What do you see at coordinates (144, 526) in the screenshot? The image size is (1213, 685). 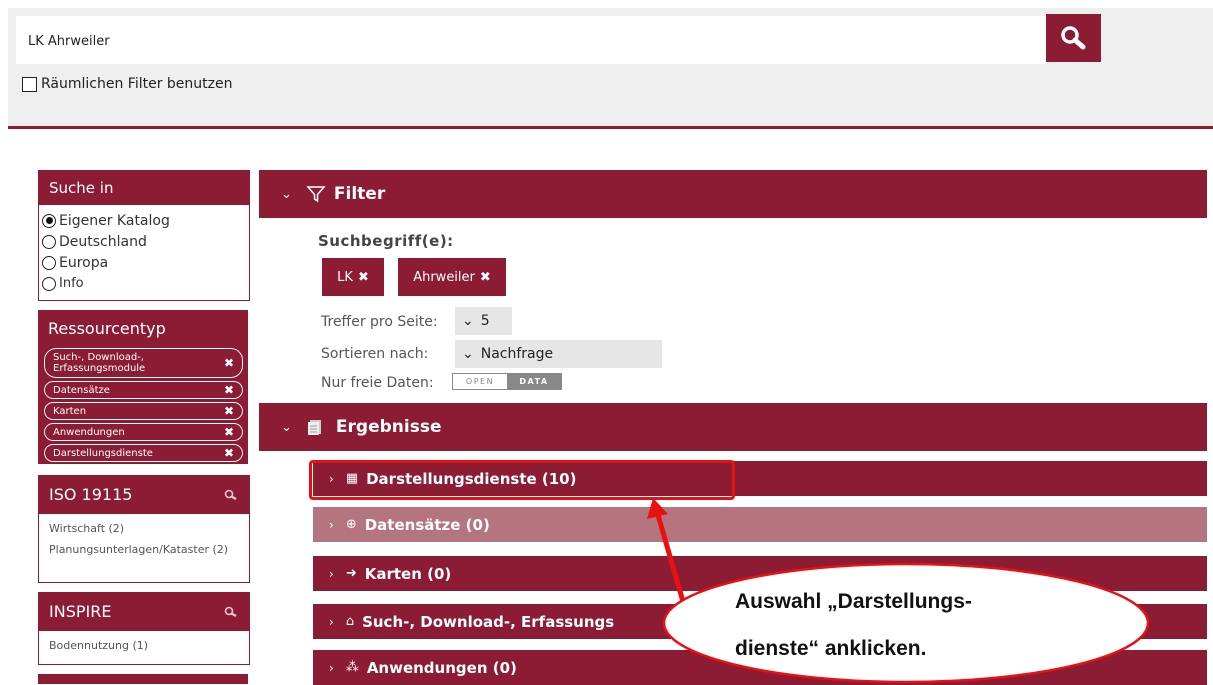 I see `iso-item: Wirtschaft (2)` at bounding box center [144, 526].